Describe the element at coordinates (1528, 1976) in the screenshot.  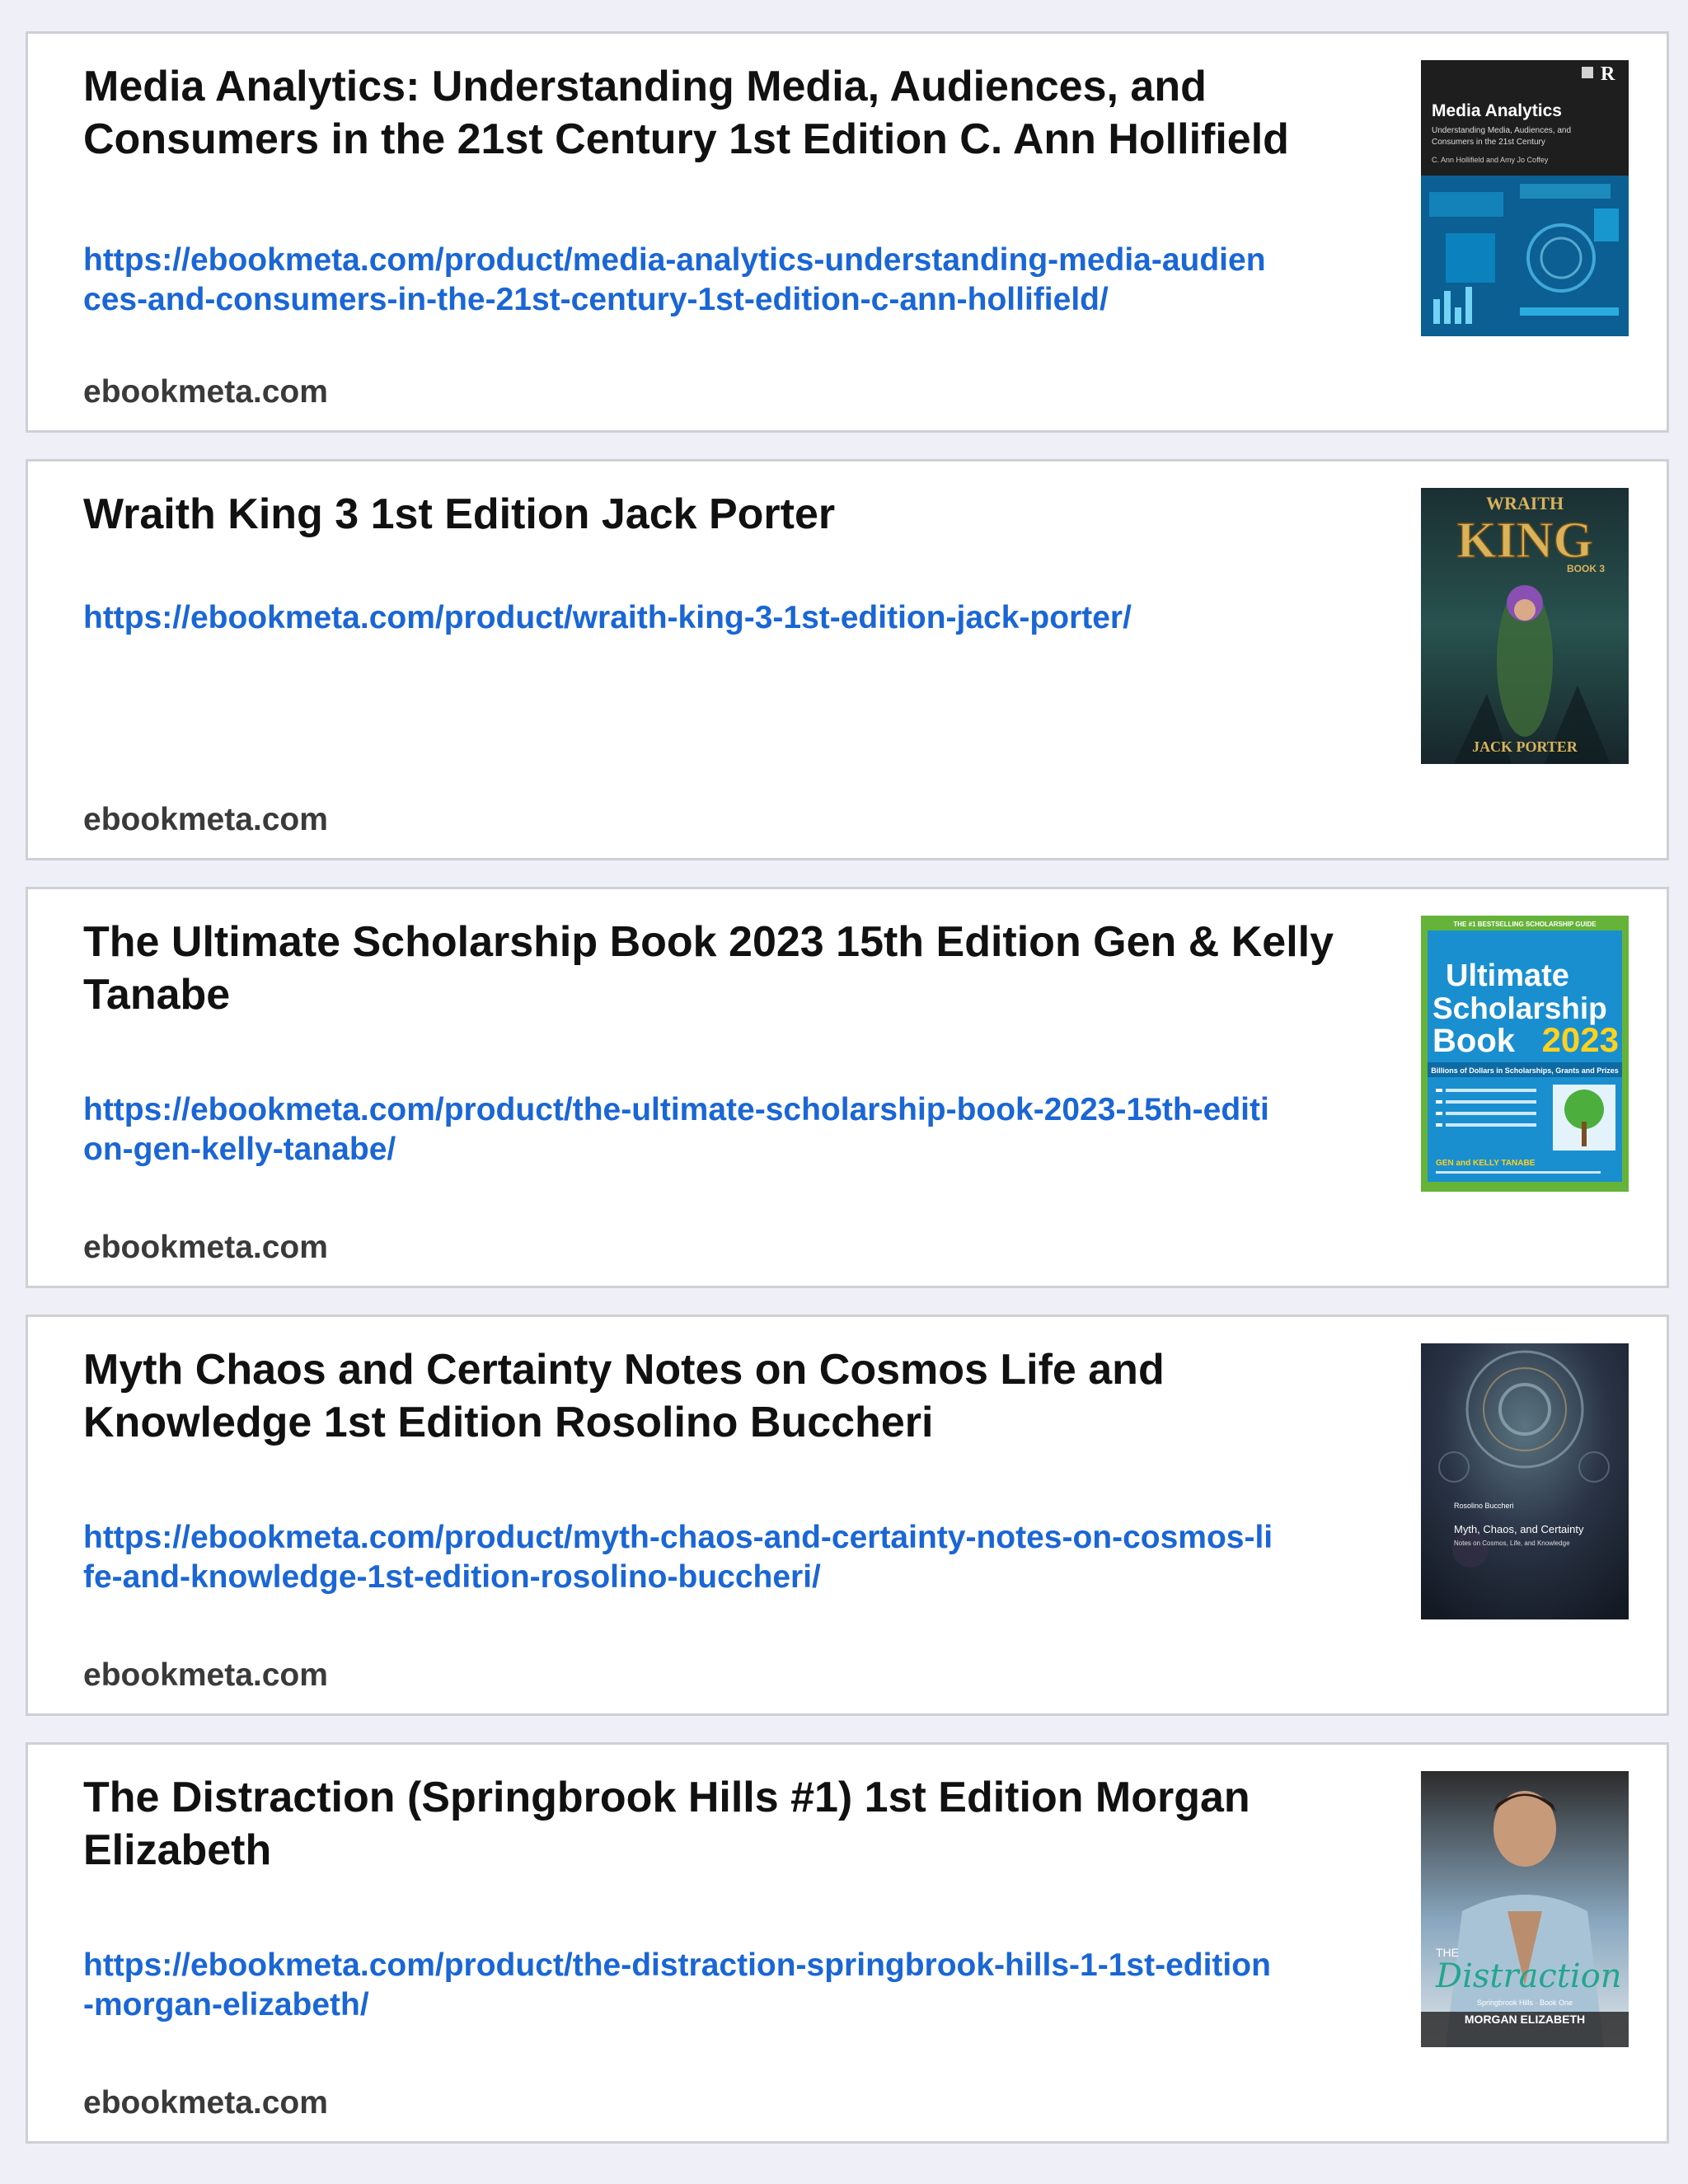
I see `cover-title: Distraction` at that location.